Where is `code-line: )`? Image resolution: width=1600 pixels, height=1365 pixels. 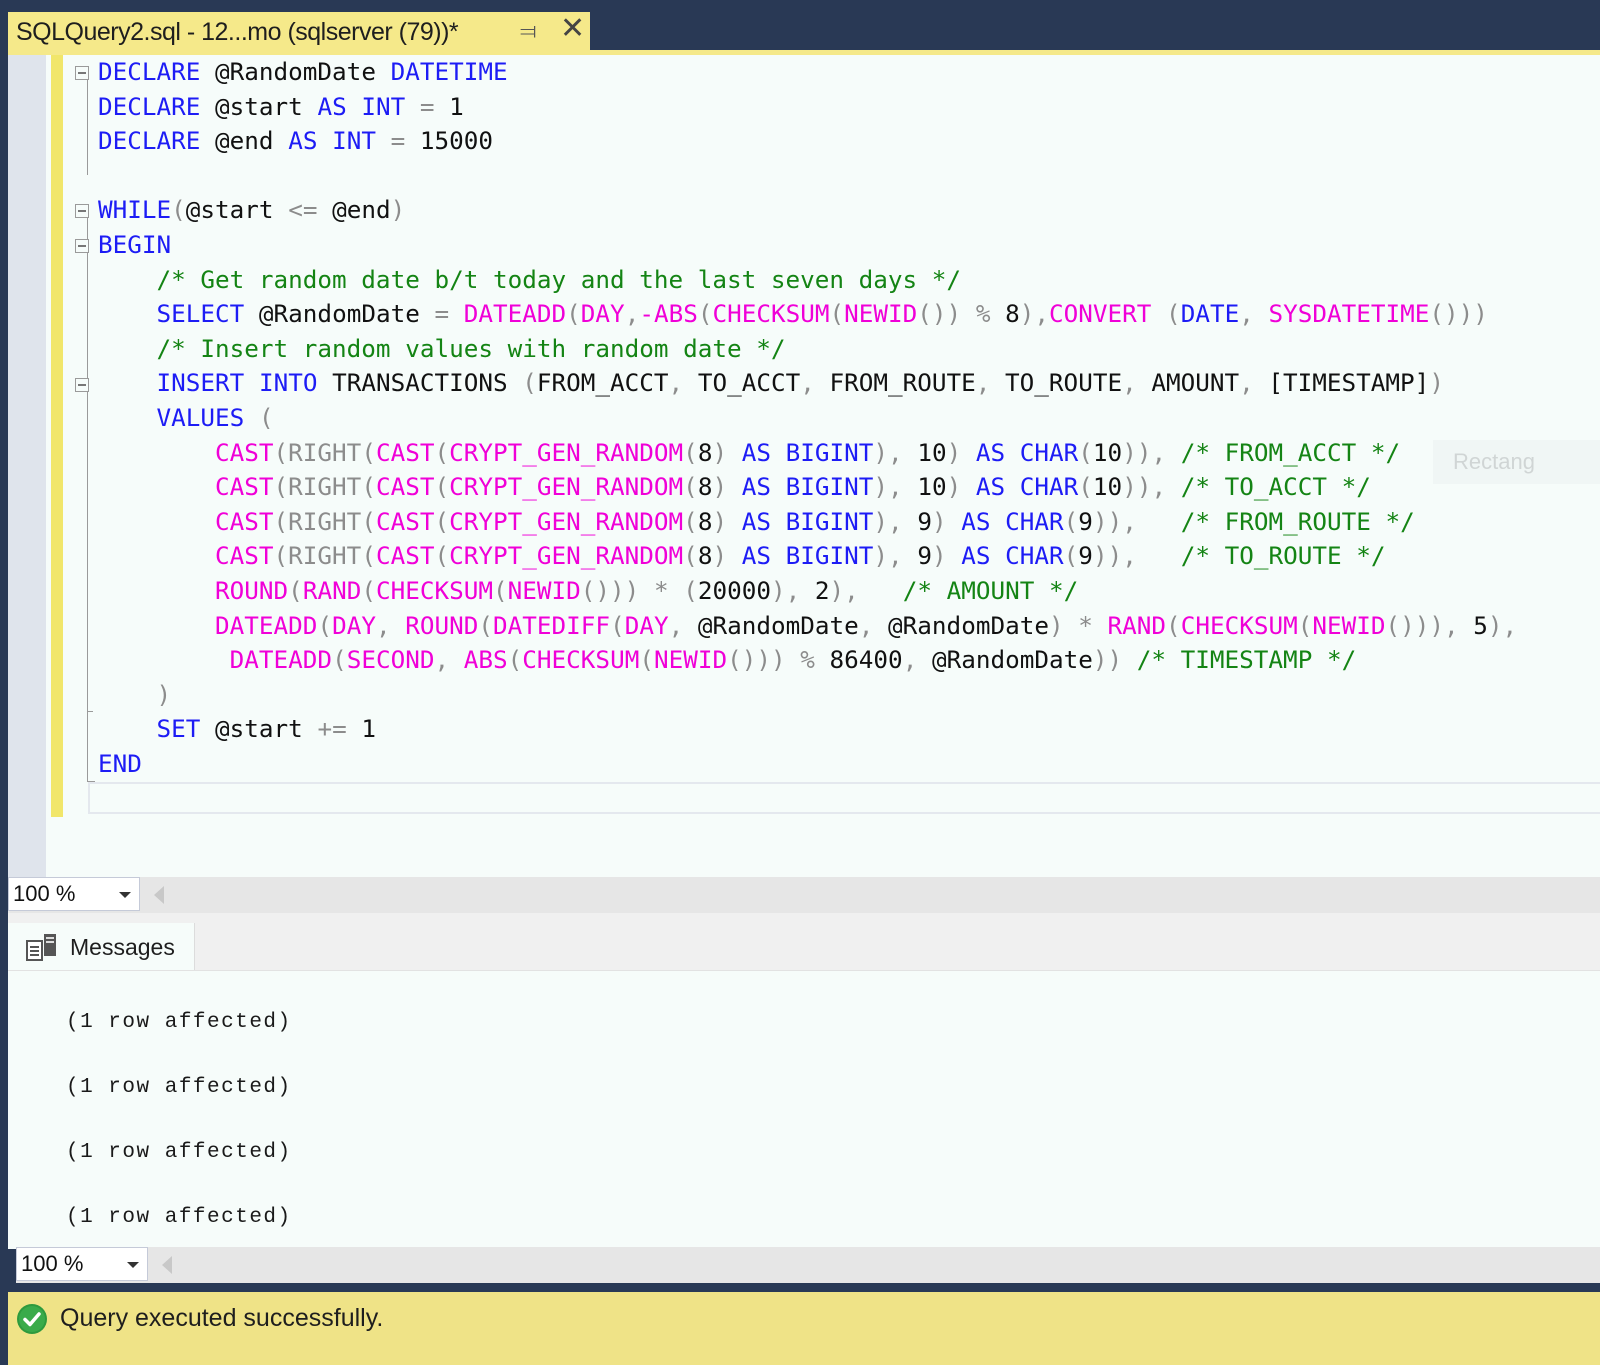 code-line: ) is located at coordinates (807, 695).